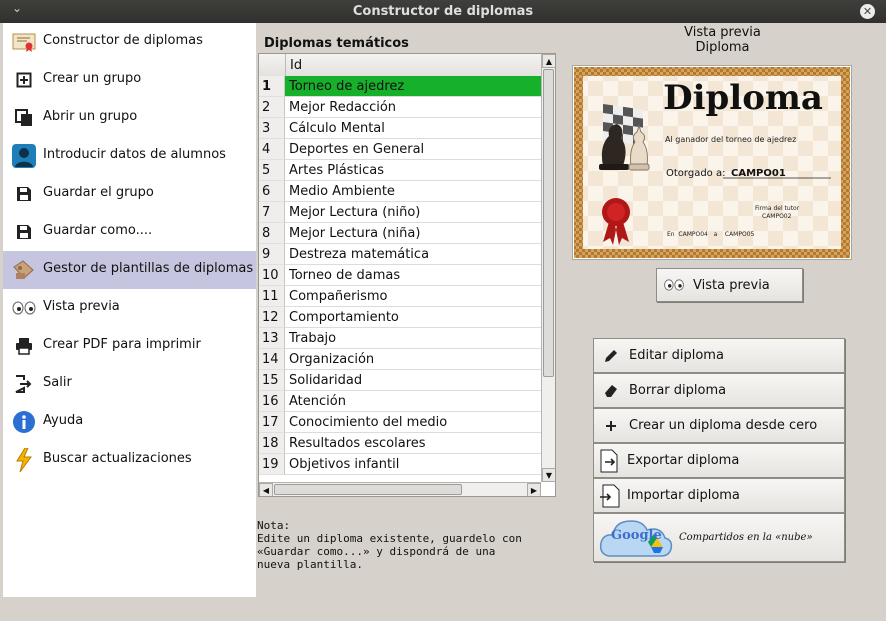 The width and height of the screenshot is (886, 621). Describe the element at coordinates (272, 422) in the screenshot. I see `row-number: 17` at that location.